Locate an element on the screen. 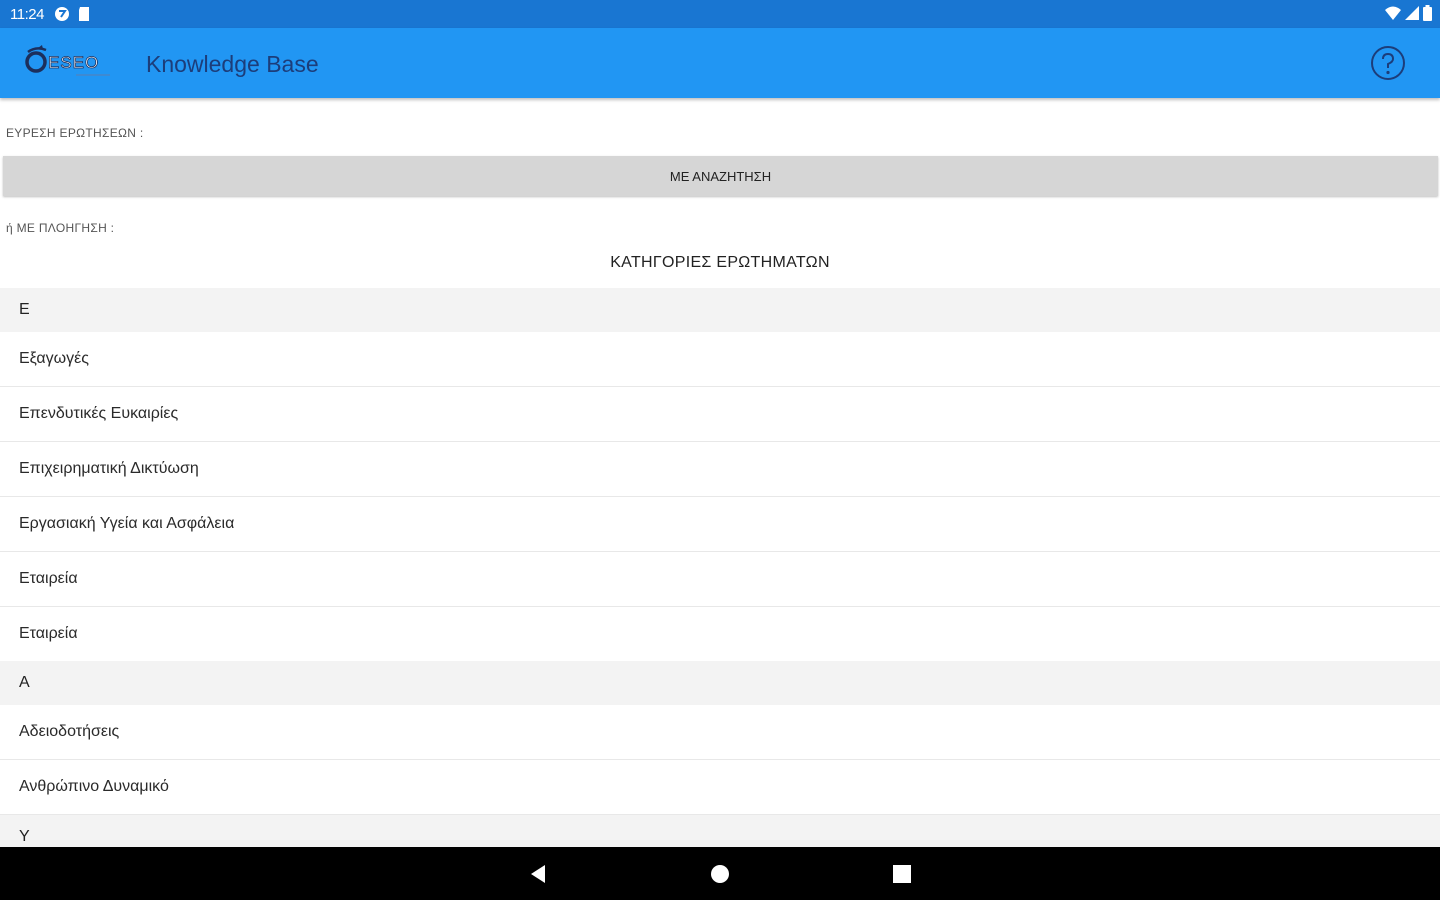  wifi-icon is located at coordinates (1393, 15).